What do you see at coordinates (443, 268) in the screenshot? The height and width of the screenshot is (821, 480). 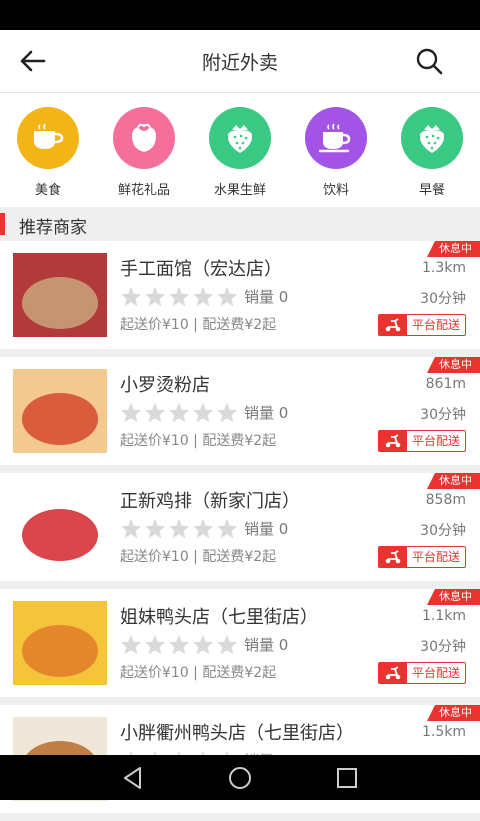 I see `store-distance: 1.3km` at bounding box center [443, 268].